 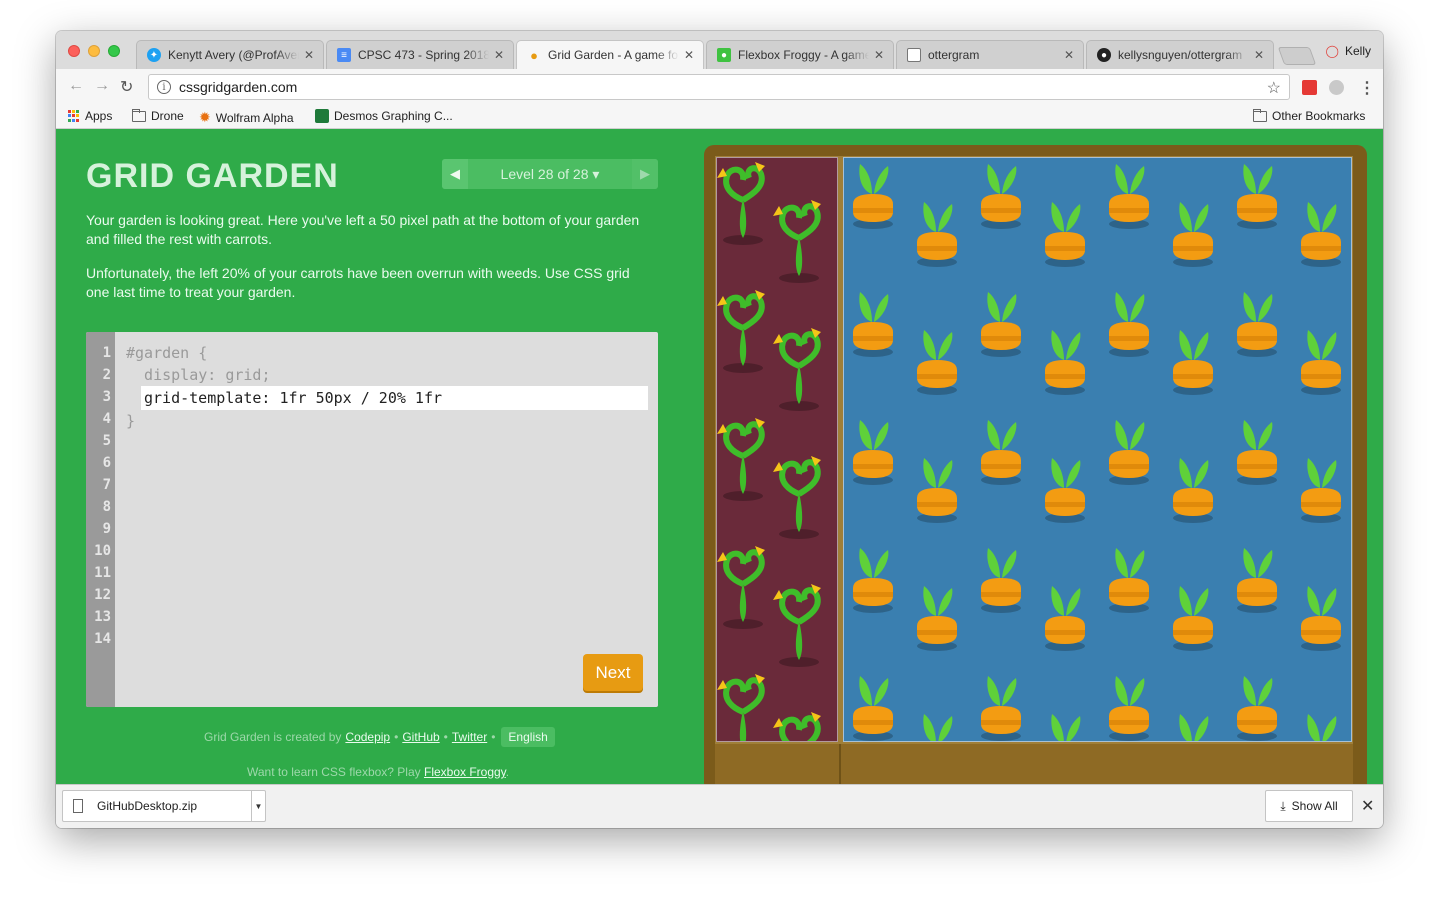 I want to click on language-button: English, so click(x=528, y=737).